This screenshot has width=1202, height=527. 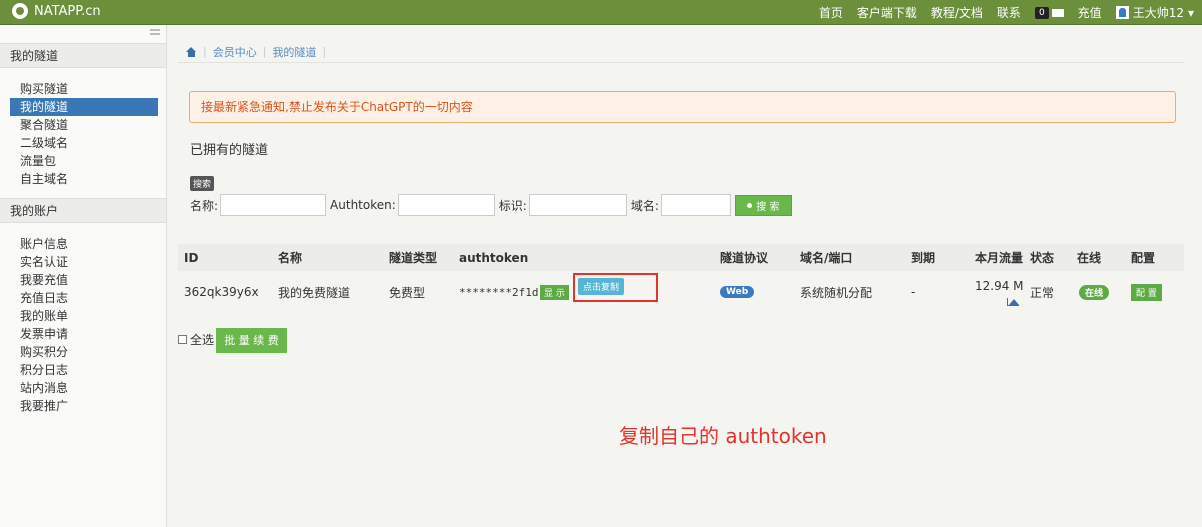 I want to click on select-all: 全选, so click(x=196, y=339).